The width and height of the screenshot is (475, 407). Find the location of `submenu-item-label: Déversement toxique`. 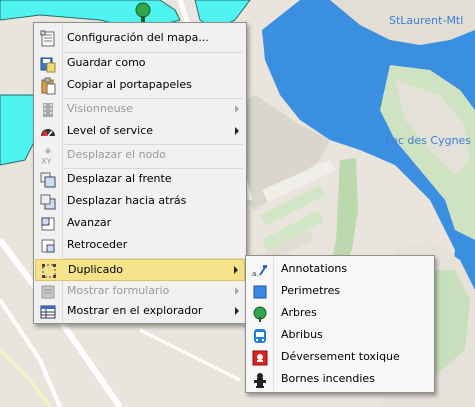

submenu-item-label: Déversement toxique is located at coordinates (340, 356).